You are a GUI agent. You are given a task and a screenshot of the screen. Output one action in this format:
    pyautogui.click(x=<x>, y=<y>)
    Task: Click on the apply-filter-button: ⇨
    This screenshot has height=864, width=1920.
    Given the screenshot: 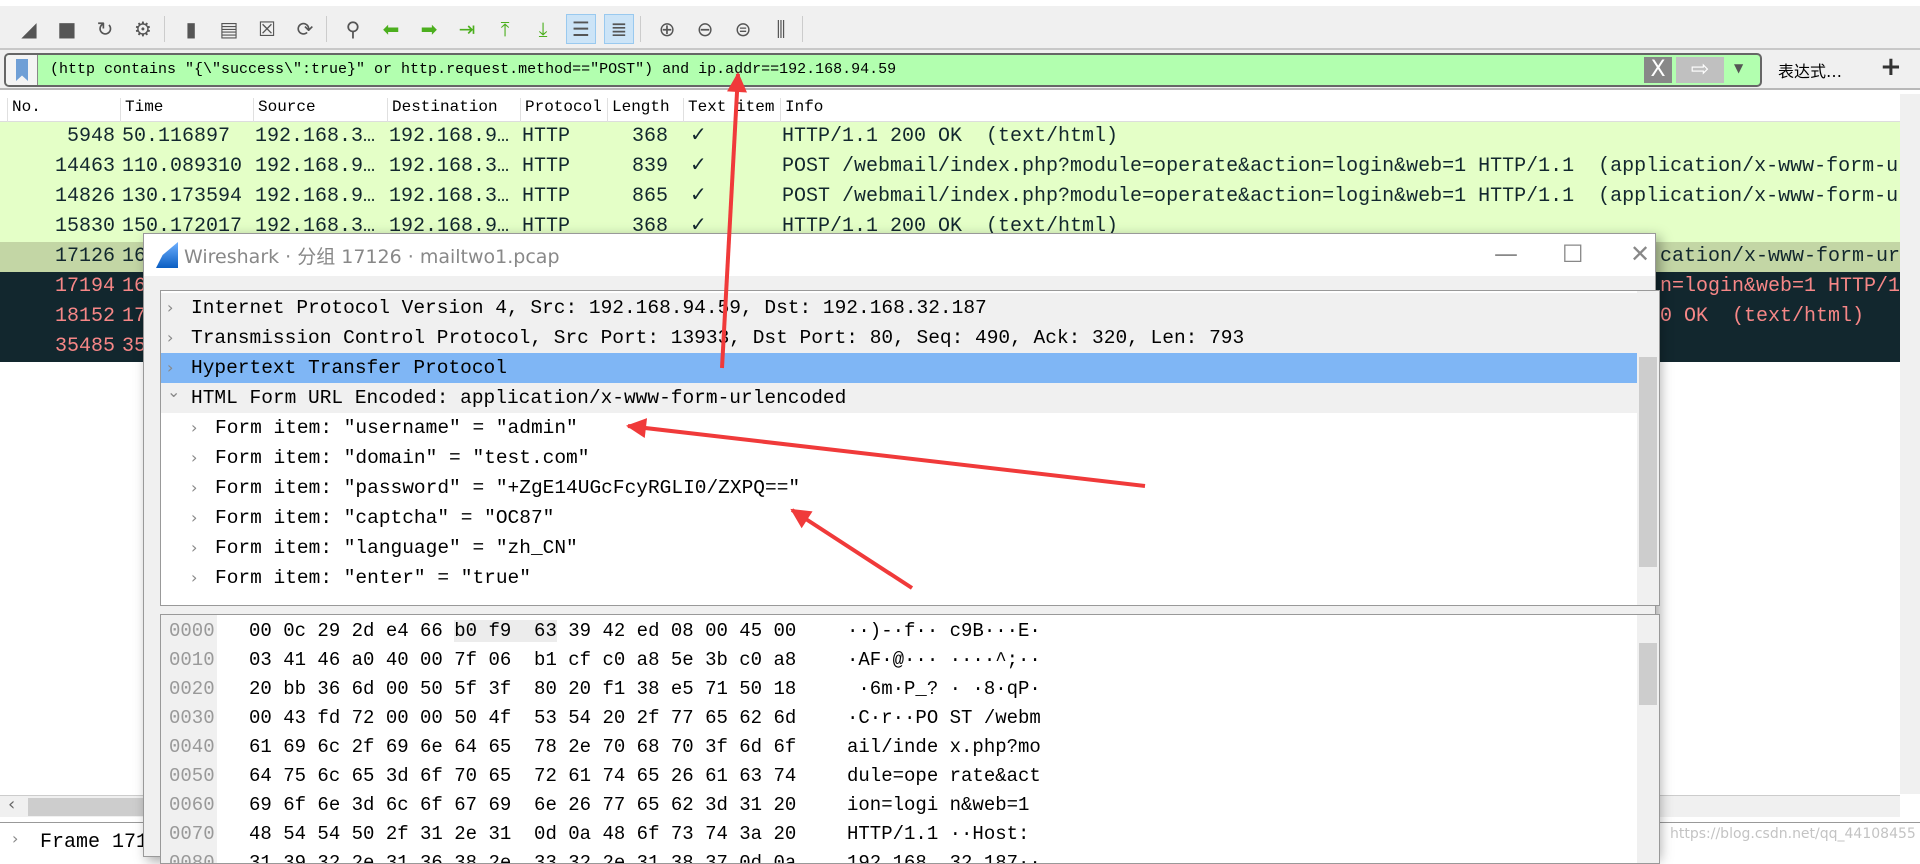 What is the action you would take?
    pyautogui.click(x=1700, y=70)
    